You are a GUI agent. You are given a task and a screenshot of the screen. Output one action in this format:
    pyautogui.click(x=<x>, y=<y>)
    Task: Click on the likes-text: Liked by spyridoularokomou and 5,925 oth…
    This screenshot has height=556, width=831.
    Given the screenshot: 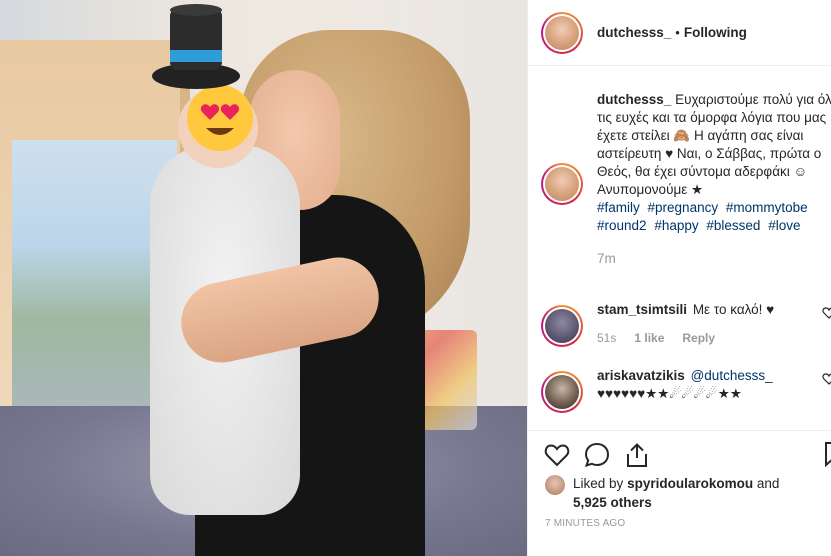 What is the action you would take?
    pyautogui.click(x=694, y=493)
    